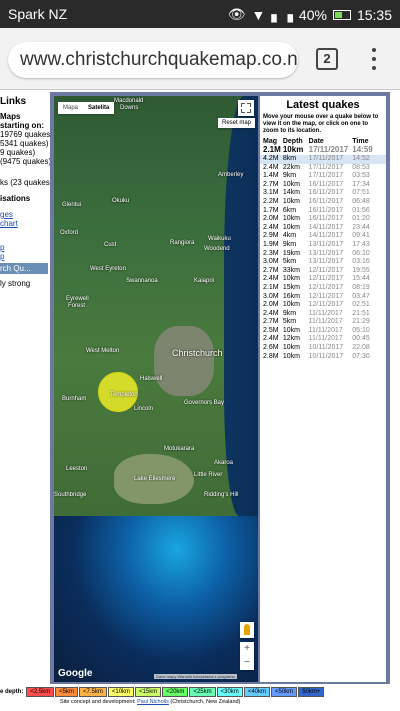 This screenshot has width=400, height=711. What do you see at coordinates (247, 630) in the screenshot?
I see `pegman-icon` at bounding box center [247, 630].